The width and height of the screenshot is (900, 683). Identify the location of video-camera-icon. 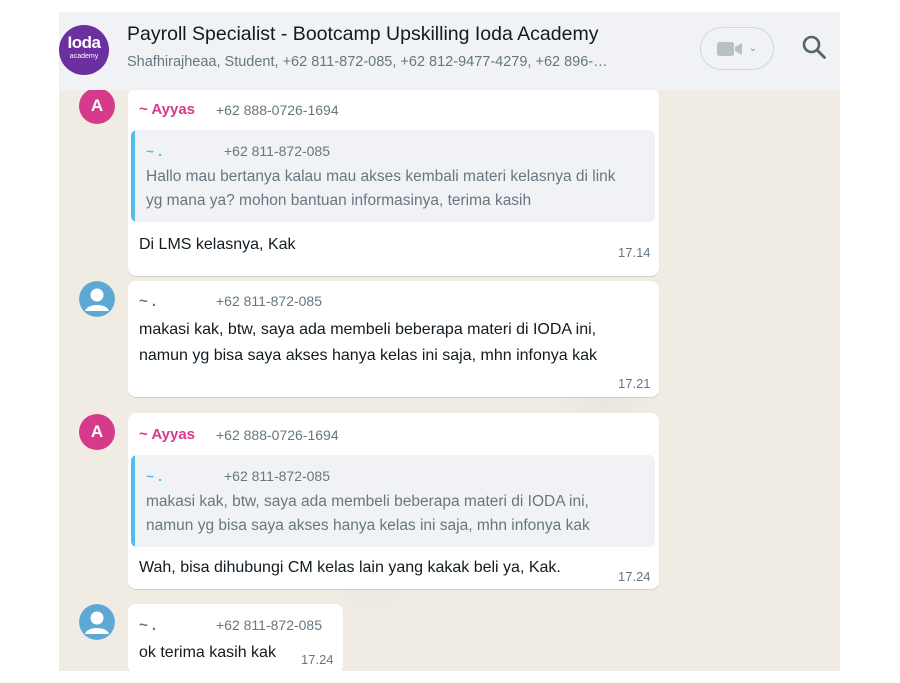
(729, 48).